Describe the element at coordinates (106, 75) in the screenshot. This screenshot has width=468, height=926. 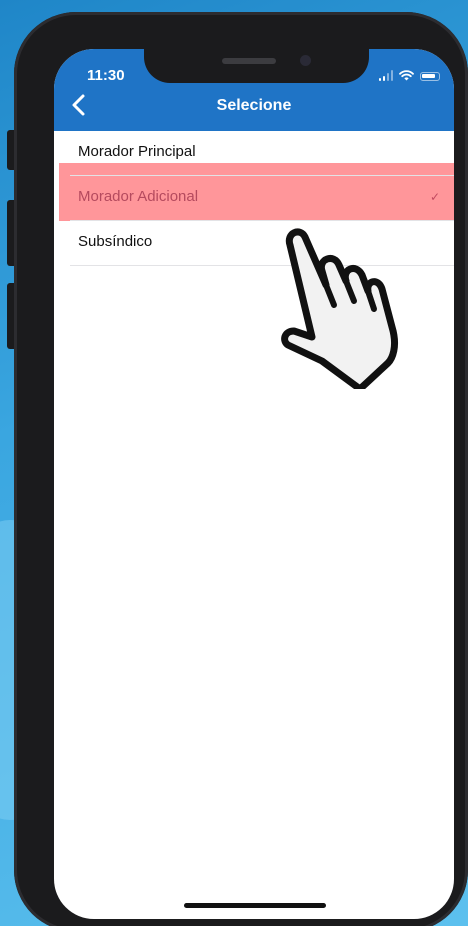
I see `status-time: 11:30` at that location.